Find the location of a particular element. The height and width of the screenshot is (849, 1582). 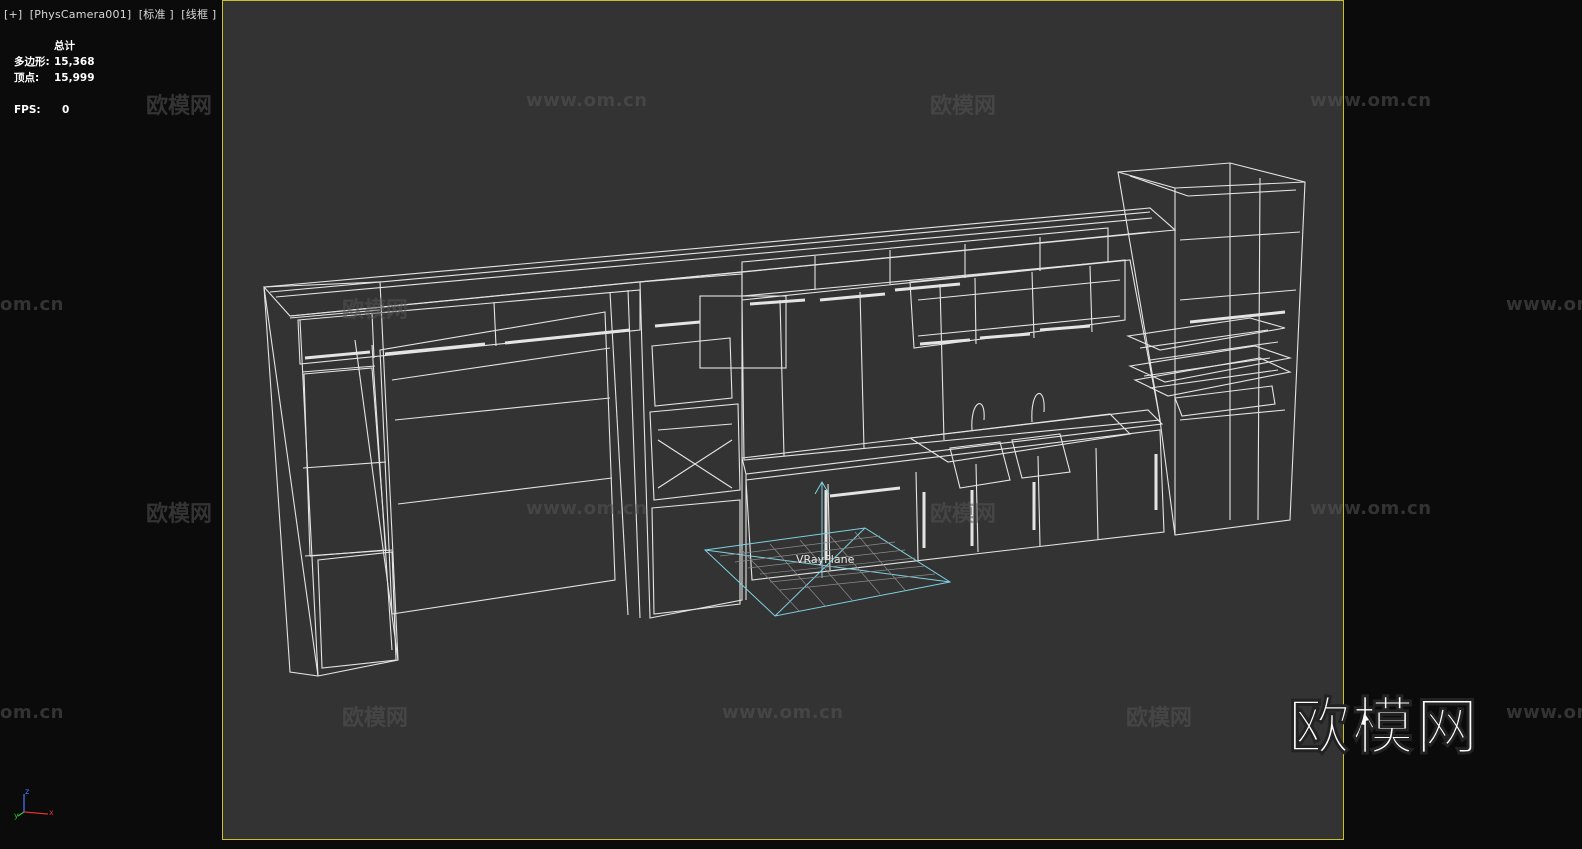

object-label-vrayplane: VRayPlane is located at coordinates (825, 559).